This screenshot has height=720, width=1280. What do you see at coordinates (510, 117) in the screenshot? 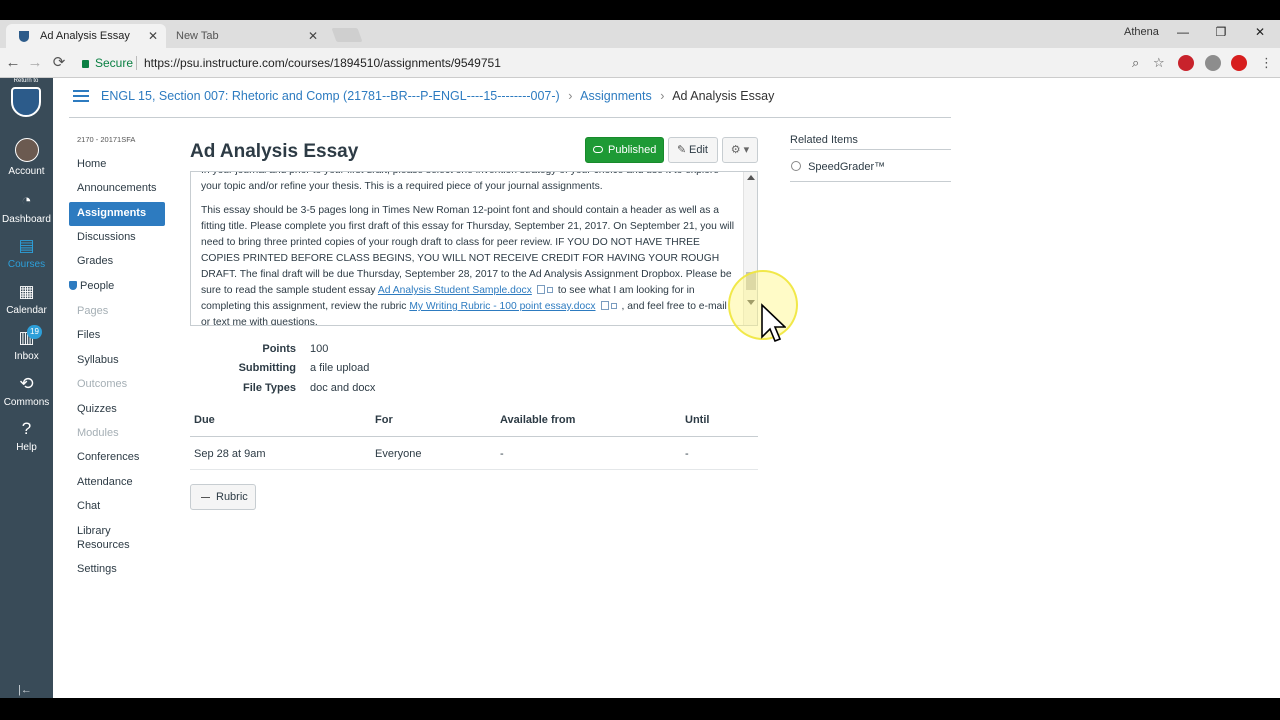
I see `header-divider` at bounding box center [510, 117].